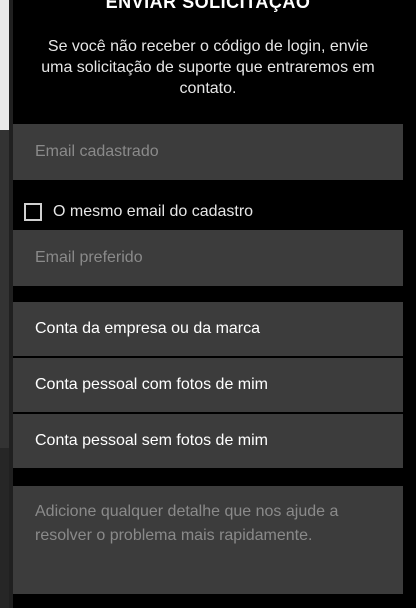 The height and width of the screenshot is (608, 416). Describe the element at coordinates (4, 528) in the screenshot. I see `background-app-edge-dark` at that location.